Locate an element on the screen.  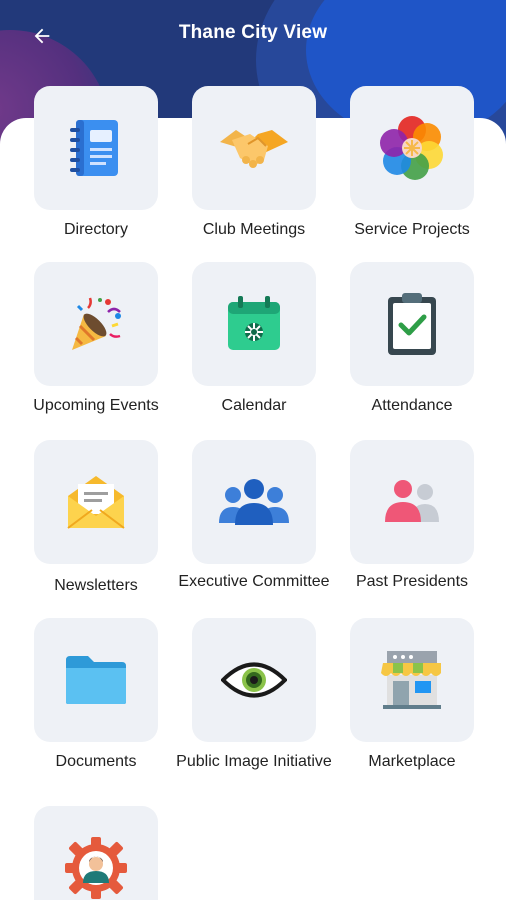
menu-item-label: Club Meetings is located at coordinates (254, 229).